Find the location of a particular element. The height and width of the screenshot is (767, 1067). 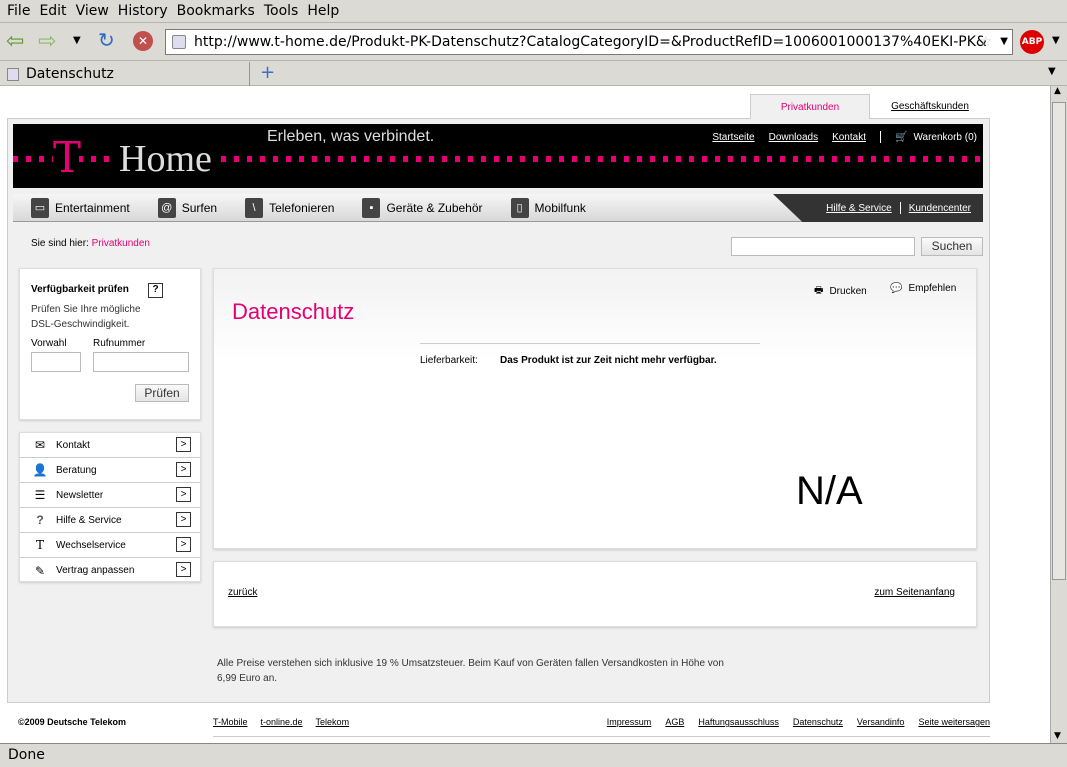

phone-icon: \ is located at coordinates (254, 207).